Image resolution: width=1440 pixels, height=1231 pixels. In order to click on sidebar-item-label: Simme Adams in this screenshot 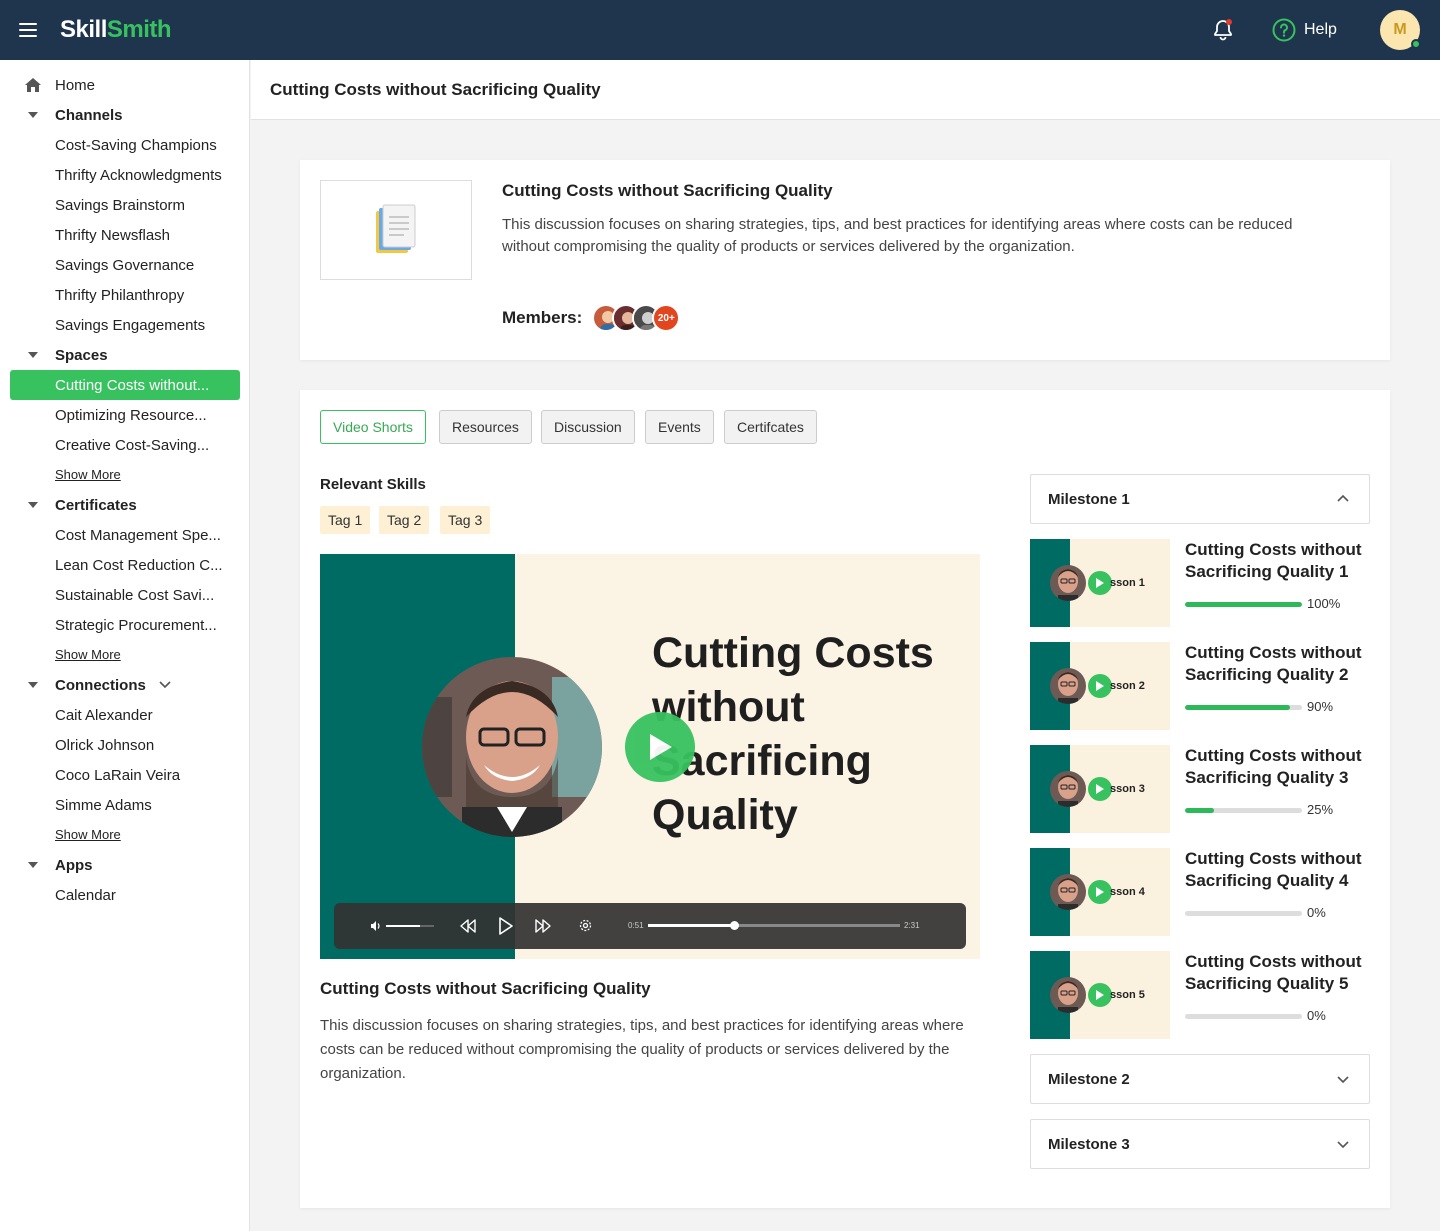, I will do `click(103, 805)`.